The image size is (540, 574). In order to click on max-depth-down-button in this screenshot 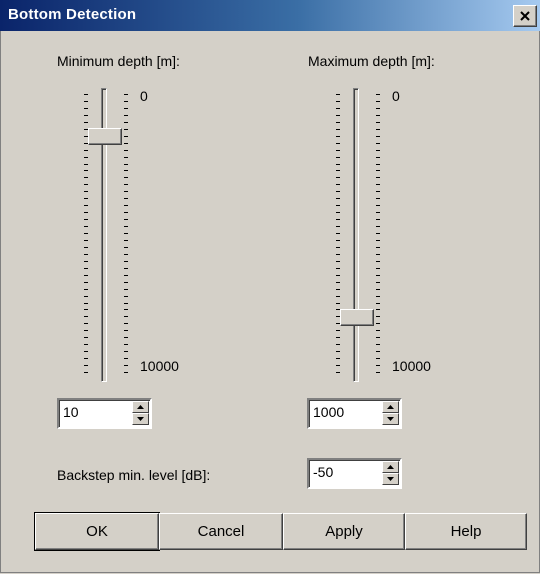, I will do `click(390, 419)`.